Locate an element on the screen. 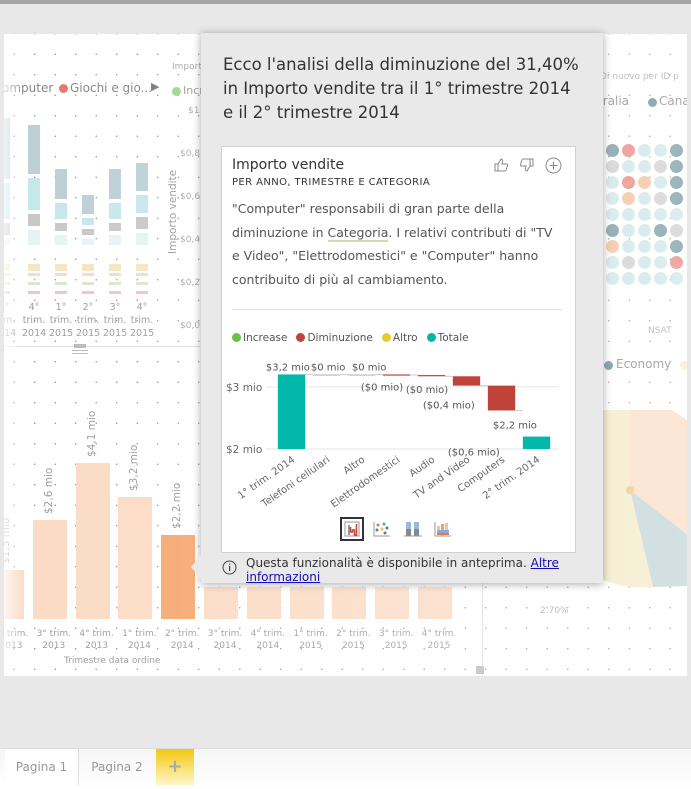 Image resolution: width=691 pixels, height=789 pixels. stacked-column-view-button is located at coordinates (413, 529).